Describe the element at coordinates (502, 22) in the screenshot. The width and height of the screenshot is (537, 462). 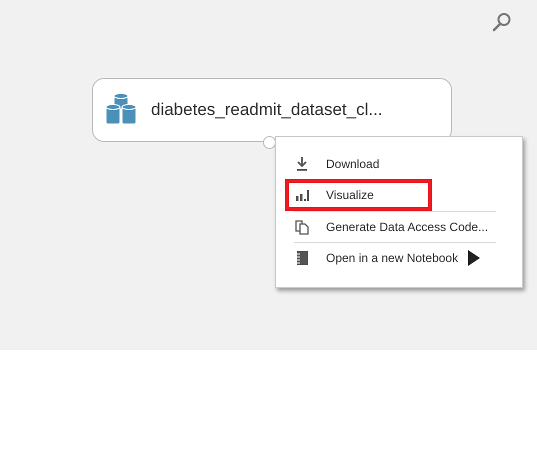
I see `search-icon` at that location.